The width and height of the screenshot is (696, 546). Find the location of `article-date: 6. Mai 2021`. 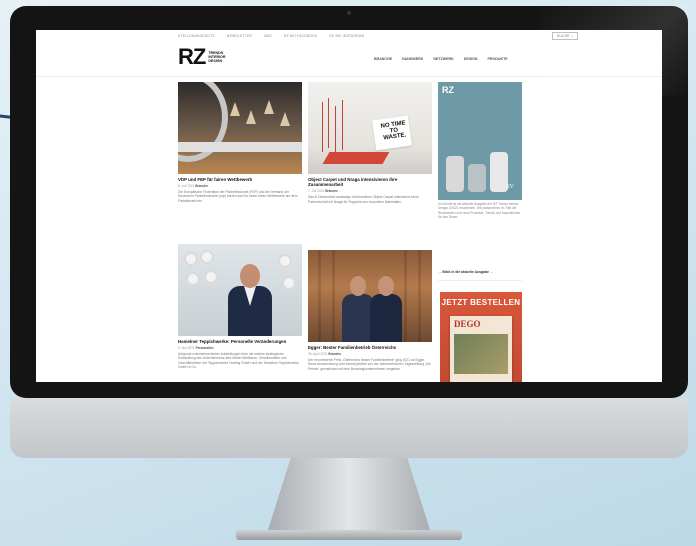

article-date: 6. Mai 2021 is located at coordinates (186, 347).